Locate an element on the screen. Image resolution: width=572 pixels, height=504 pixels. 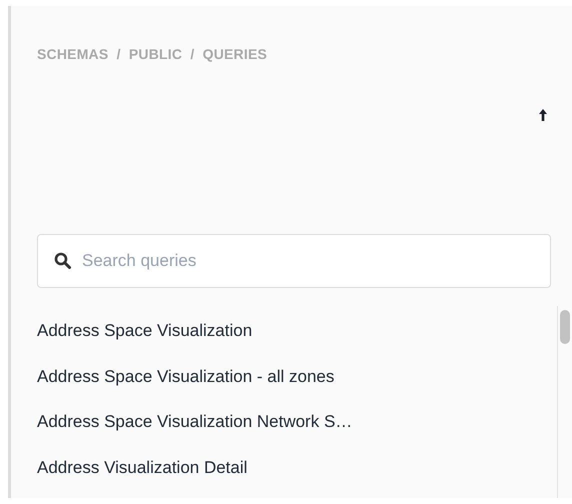
scrollbar-thumb is located at coordinates (565, 327).